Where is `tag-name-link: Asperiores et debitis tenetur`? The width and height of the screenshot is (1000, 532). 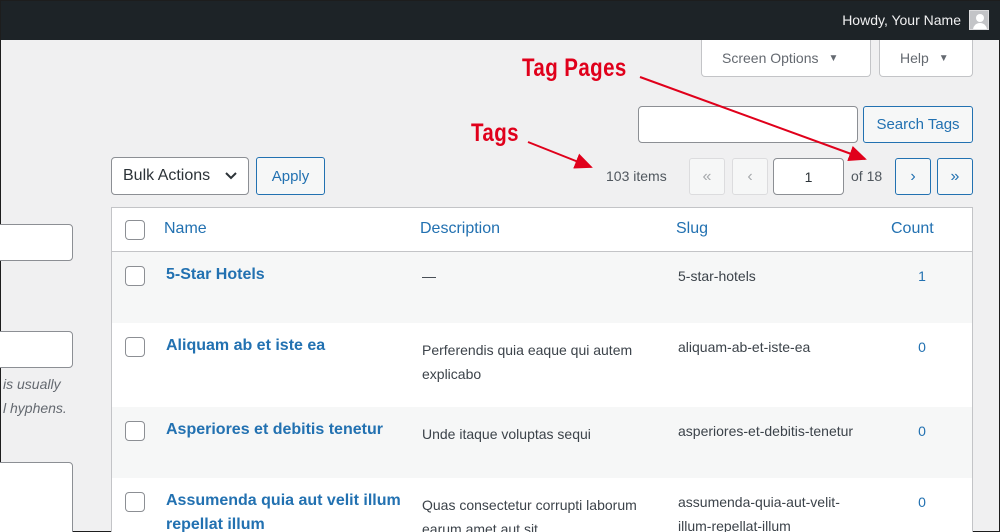 tag-name-link: Asperiores et debitis tenetur is located at coordinates (286, 430).